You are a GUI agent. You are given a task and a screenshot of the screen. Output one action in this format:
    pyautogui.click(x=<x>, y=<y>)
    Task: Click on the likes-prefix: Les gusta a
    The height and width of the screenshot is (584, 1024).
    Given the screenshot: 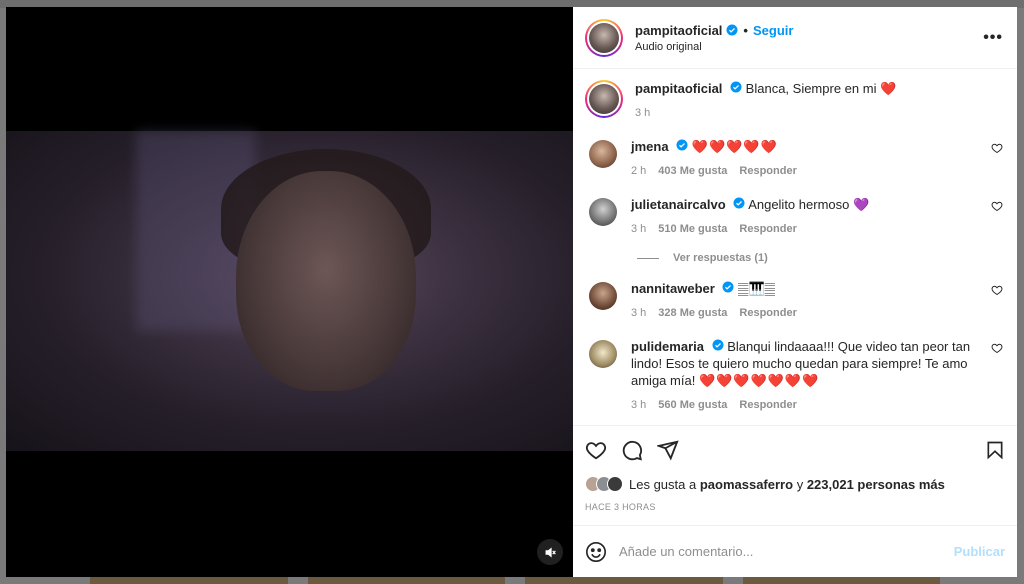 What is the action you would take?
    pyautogui.click(x=663, y=484)
    